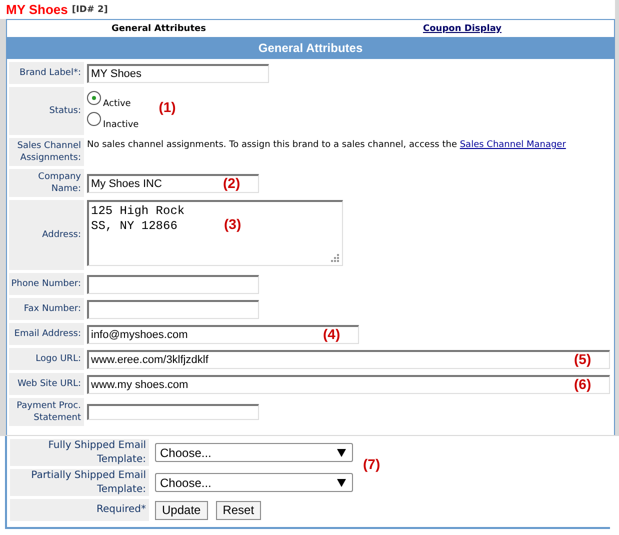  I want to click on info-text: No sales channel assignments. To assign this brand to a sales channel, access the Sales Channel Manager, so click(327, 145).